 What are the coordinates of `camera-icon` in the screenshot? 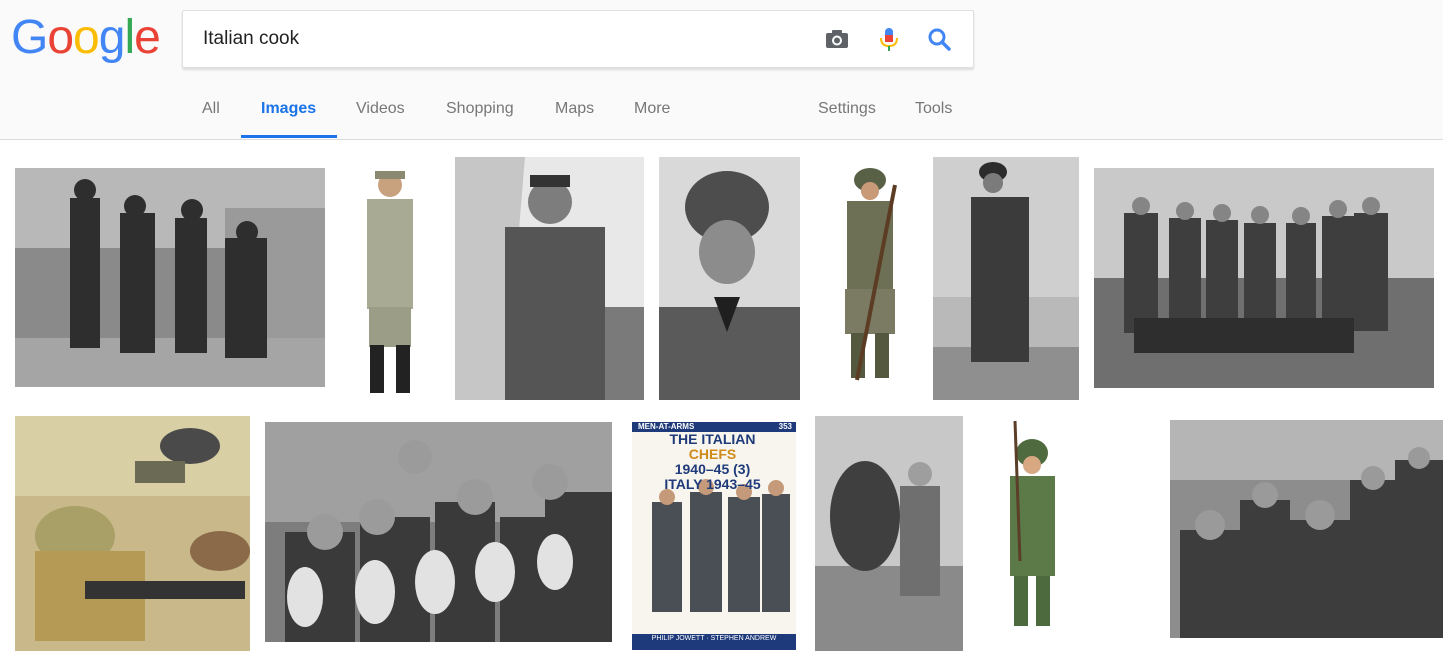 It's located at (837, 39).